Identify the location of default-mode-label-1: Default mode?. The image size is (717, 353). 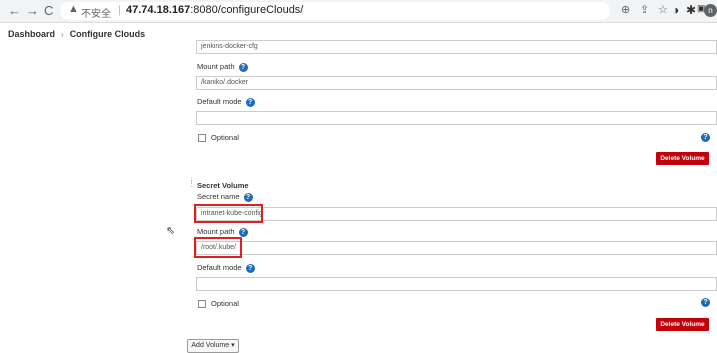
(226, 102).